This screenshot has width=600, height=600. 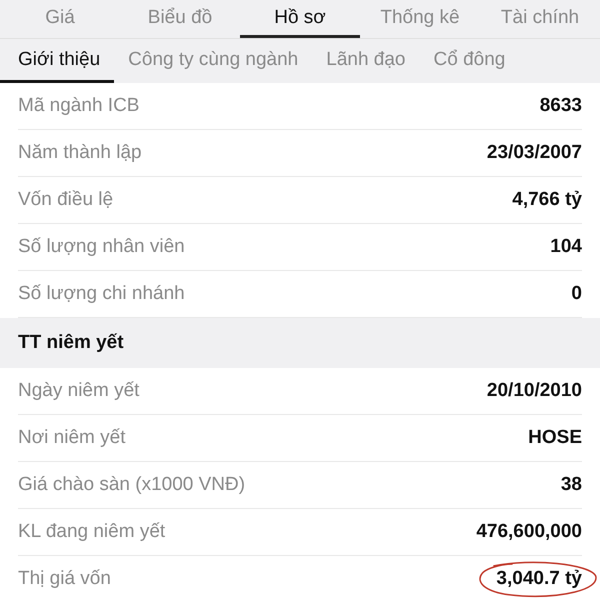 What do you see at coordinates (132, 485) in the screenshot?
I see `row-label: Giá chào sàn (x1000 VNĐ)` at bounding box center [132, 485].